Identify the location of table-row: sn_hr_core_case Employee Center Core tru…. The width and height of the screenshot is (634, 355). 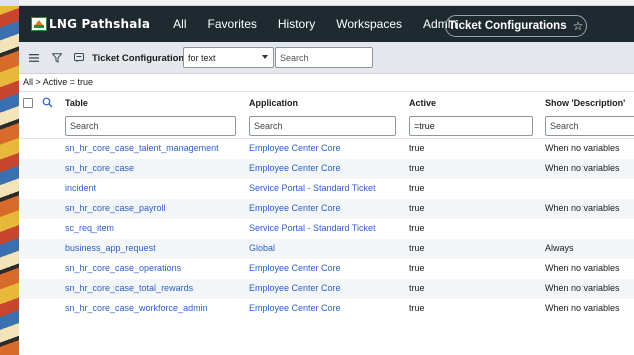
(326, 169).